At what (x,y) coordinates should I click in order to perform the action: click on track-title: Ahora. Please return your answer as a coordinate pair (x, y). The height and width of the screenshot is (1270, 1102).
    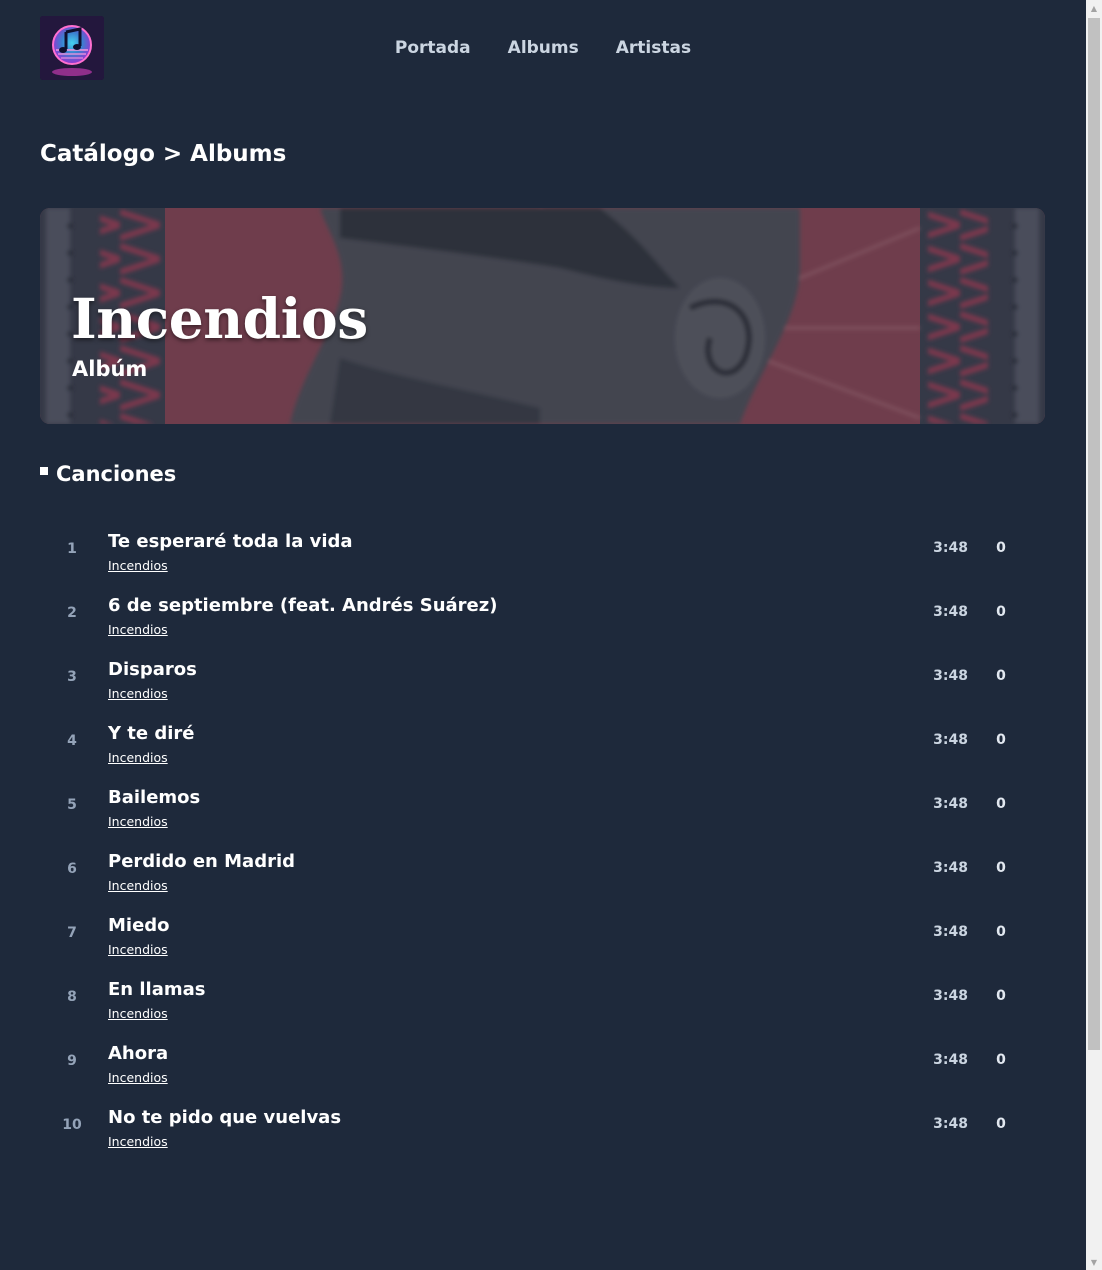
    Looking at the image, I should click on (138, 1054).